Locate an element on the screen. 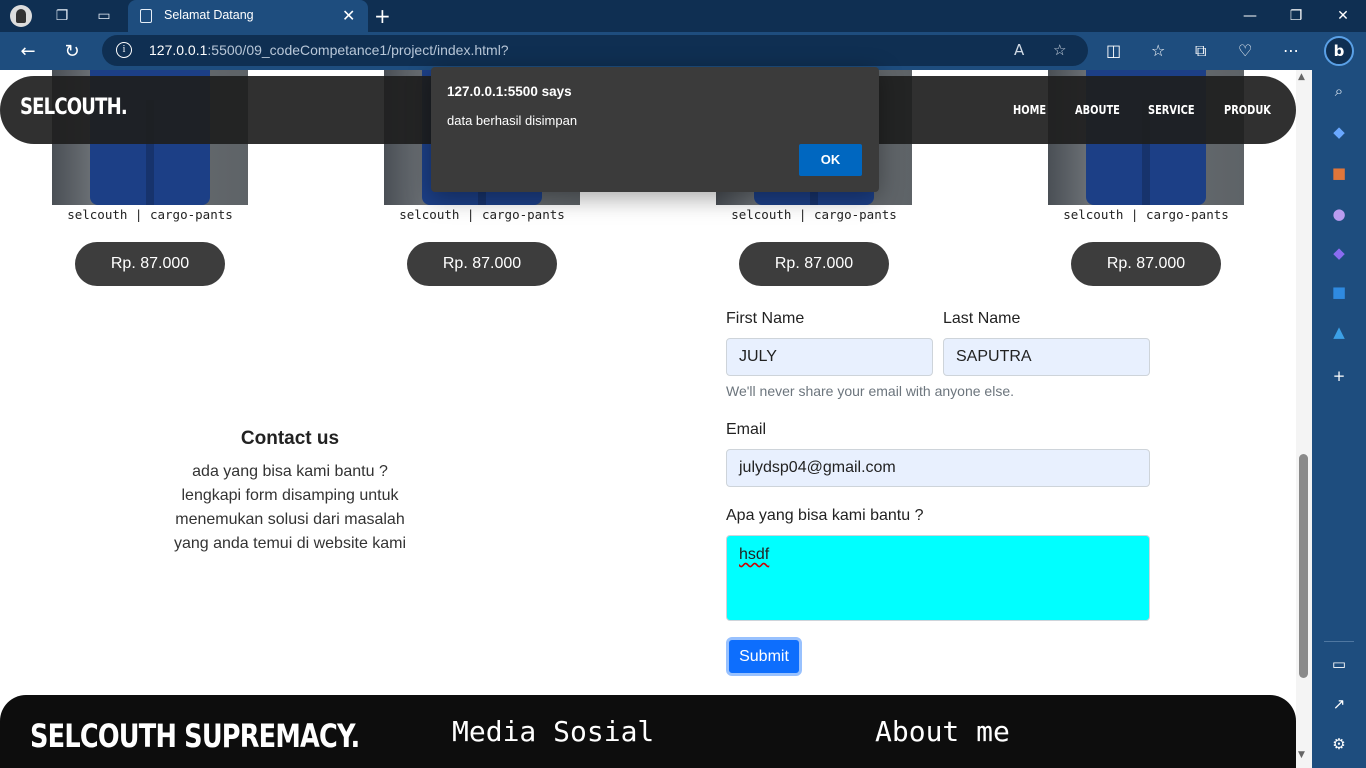 Image resolution: width=1366 pixels, height=768 pixels. browser-tab-active: Selamat Datang ✕ is located at coordinates (248, 16).